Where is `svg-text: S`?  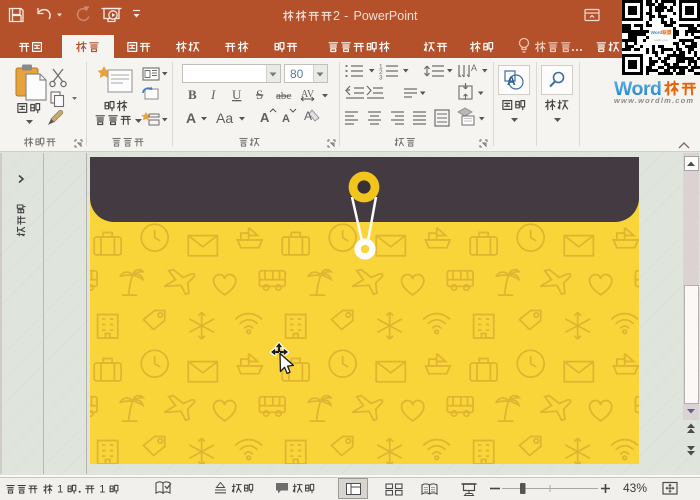 svg-text: S is located at coordinates (259, 94).